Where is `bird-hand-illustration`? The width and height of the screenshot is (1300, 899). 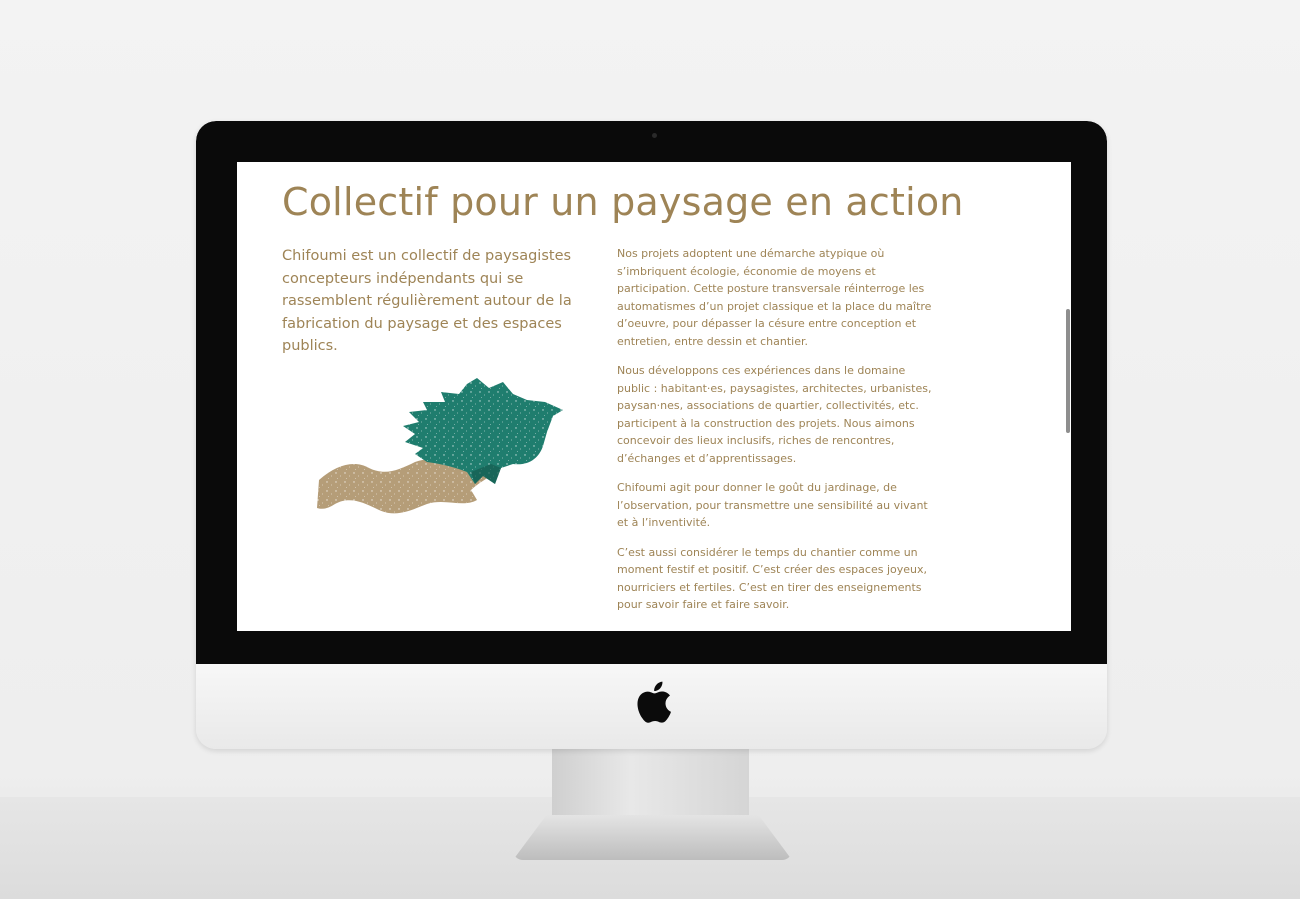
bird-hand-illustration is located at coordinates (440, 446).